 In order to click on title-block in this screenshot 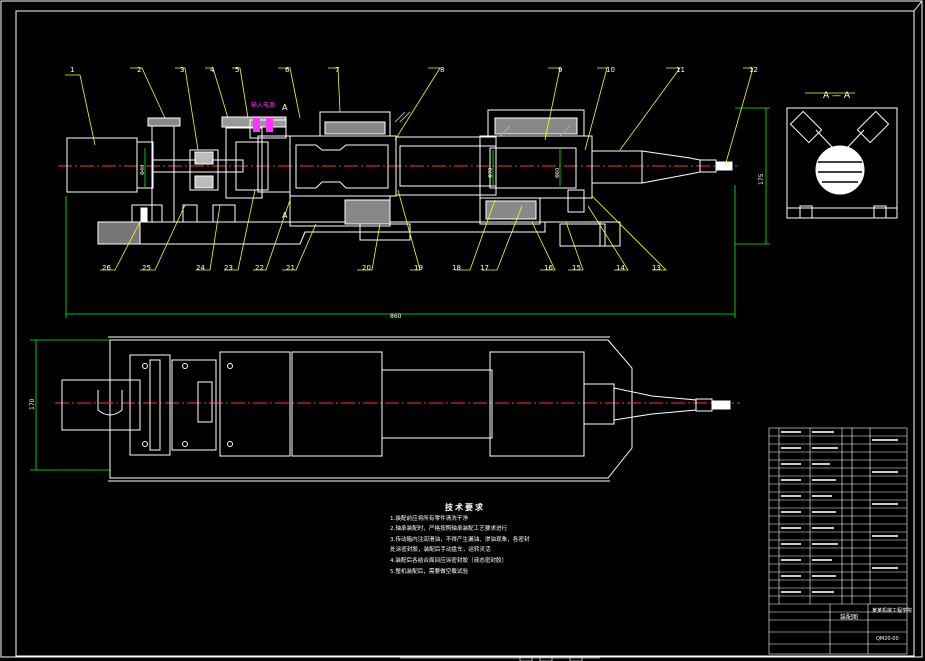, I will do `click(838, 541)`.